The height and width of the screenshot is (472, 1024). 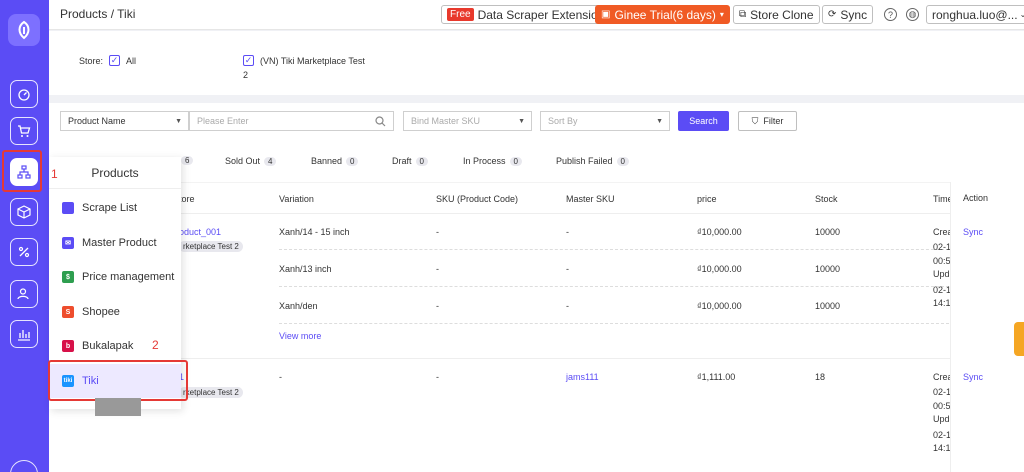 What do you see at coordinates (410, 161) in the screenshot?
I see `tab-draft: Draft 0` at bounding box center [410, 161].